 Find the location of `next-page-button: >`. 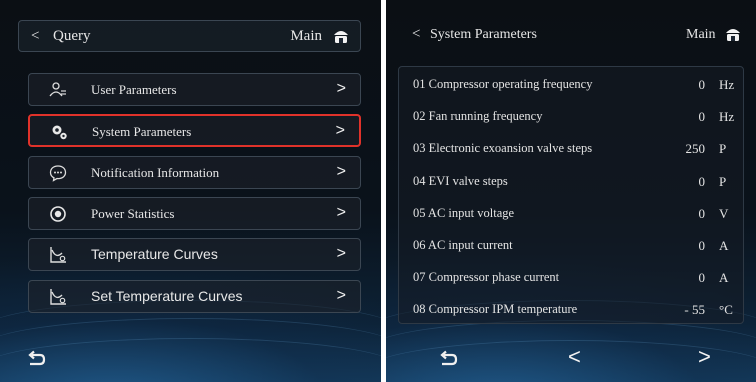

next-page-button: > is located at coordinates (704, 357).